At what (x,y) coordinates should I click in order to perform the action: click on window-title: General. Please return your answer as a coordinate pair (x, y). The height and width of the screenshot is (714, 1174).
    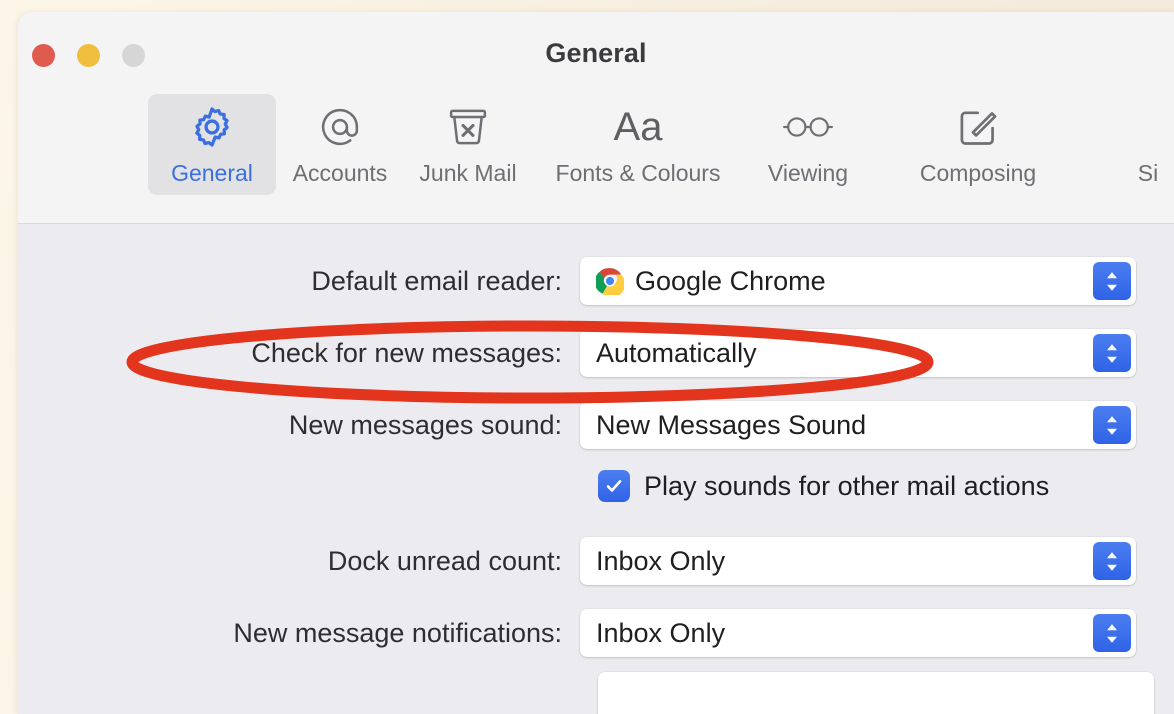
    Looking at the image, I should click on (596, 53).